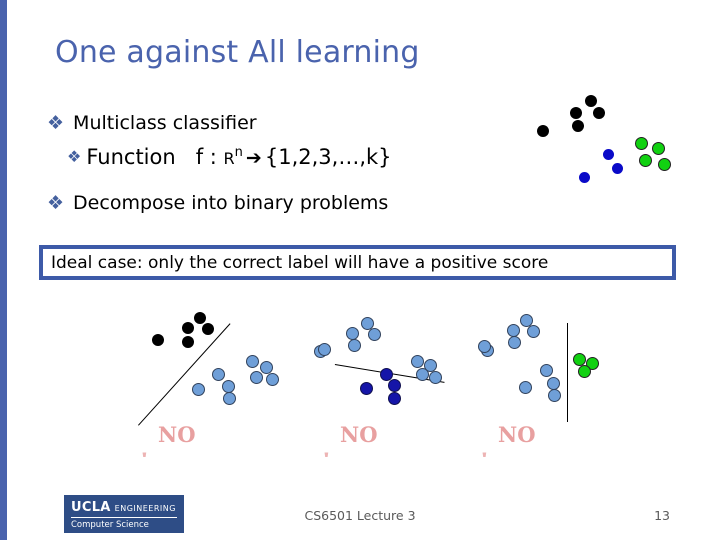 This screenshot has height=540, width=720. I want to click on top-scatter-plot, so click(622, 143).